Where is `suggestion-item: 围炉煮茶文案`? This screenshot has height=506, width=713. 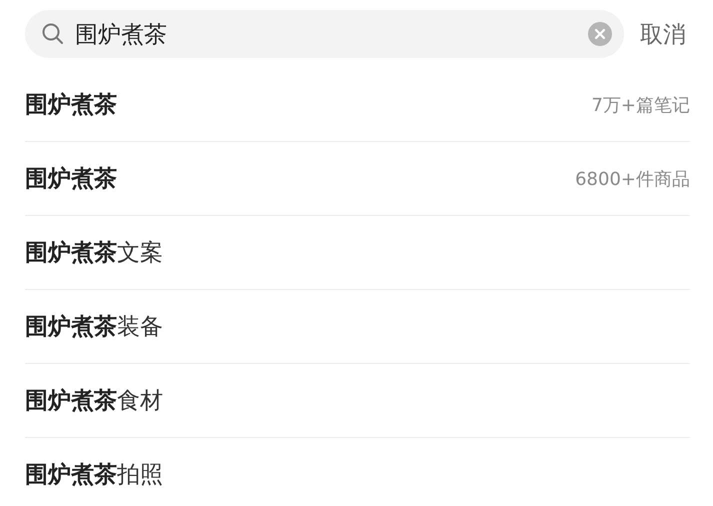
suggestion-item: 围炉煮茶文案 is located at coordinates (94, 252).